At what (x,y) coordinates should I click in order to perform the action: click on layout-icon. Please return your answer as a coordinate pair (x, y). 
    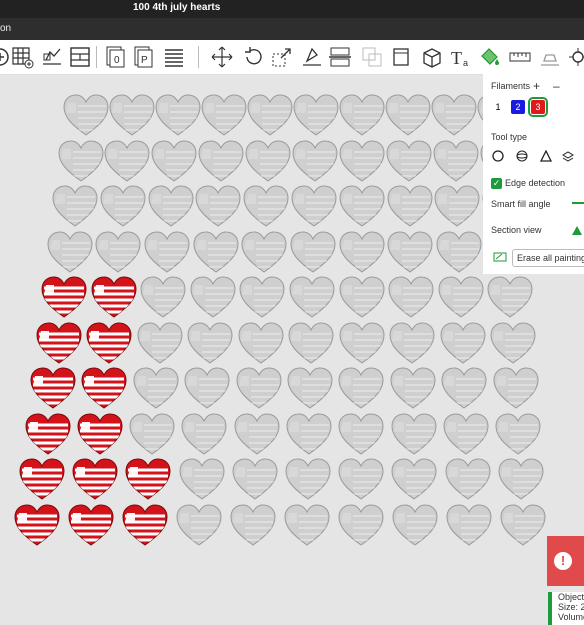
    Looking at the image, I should click on (80, 57).